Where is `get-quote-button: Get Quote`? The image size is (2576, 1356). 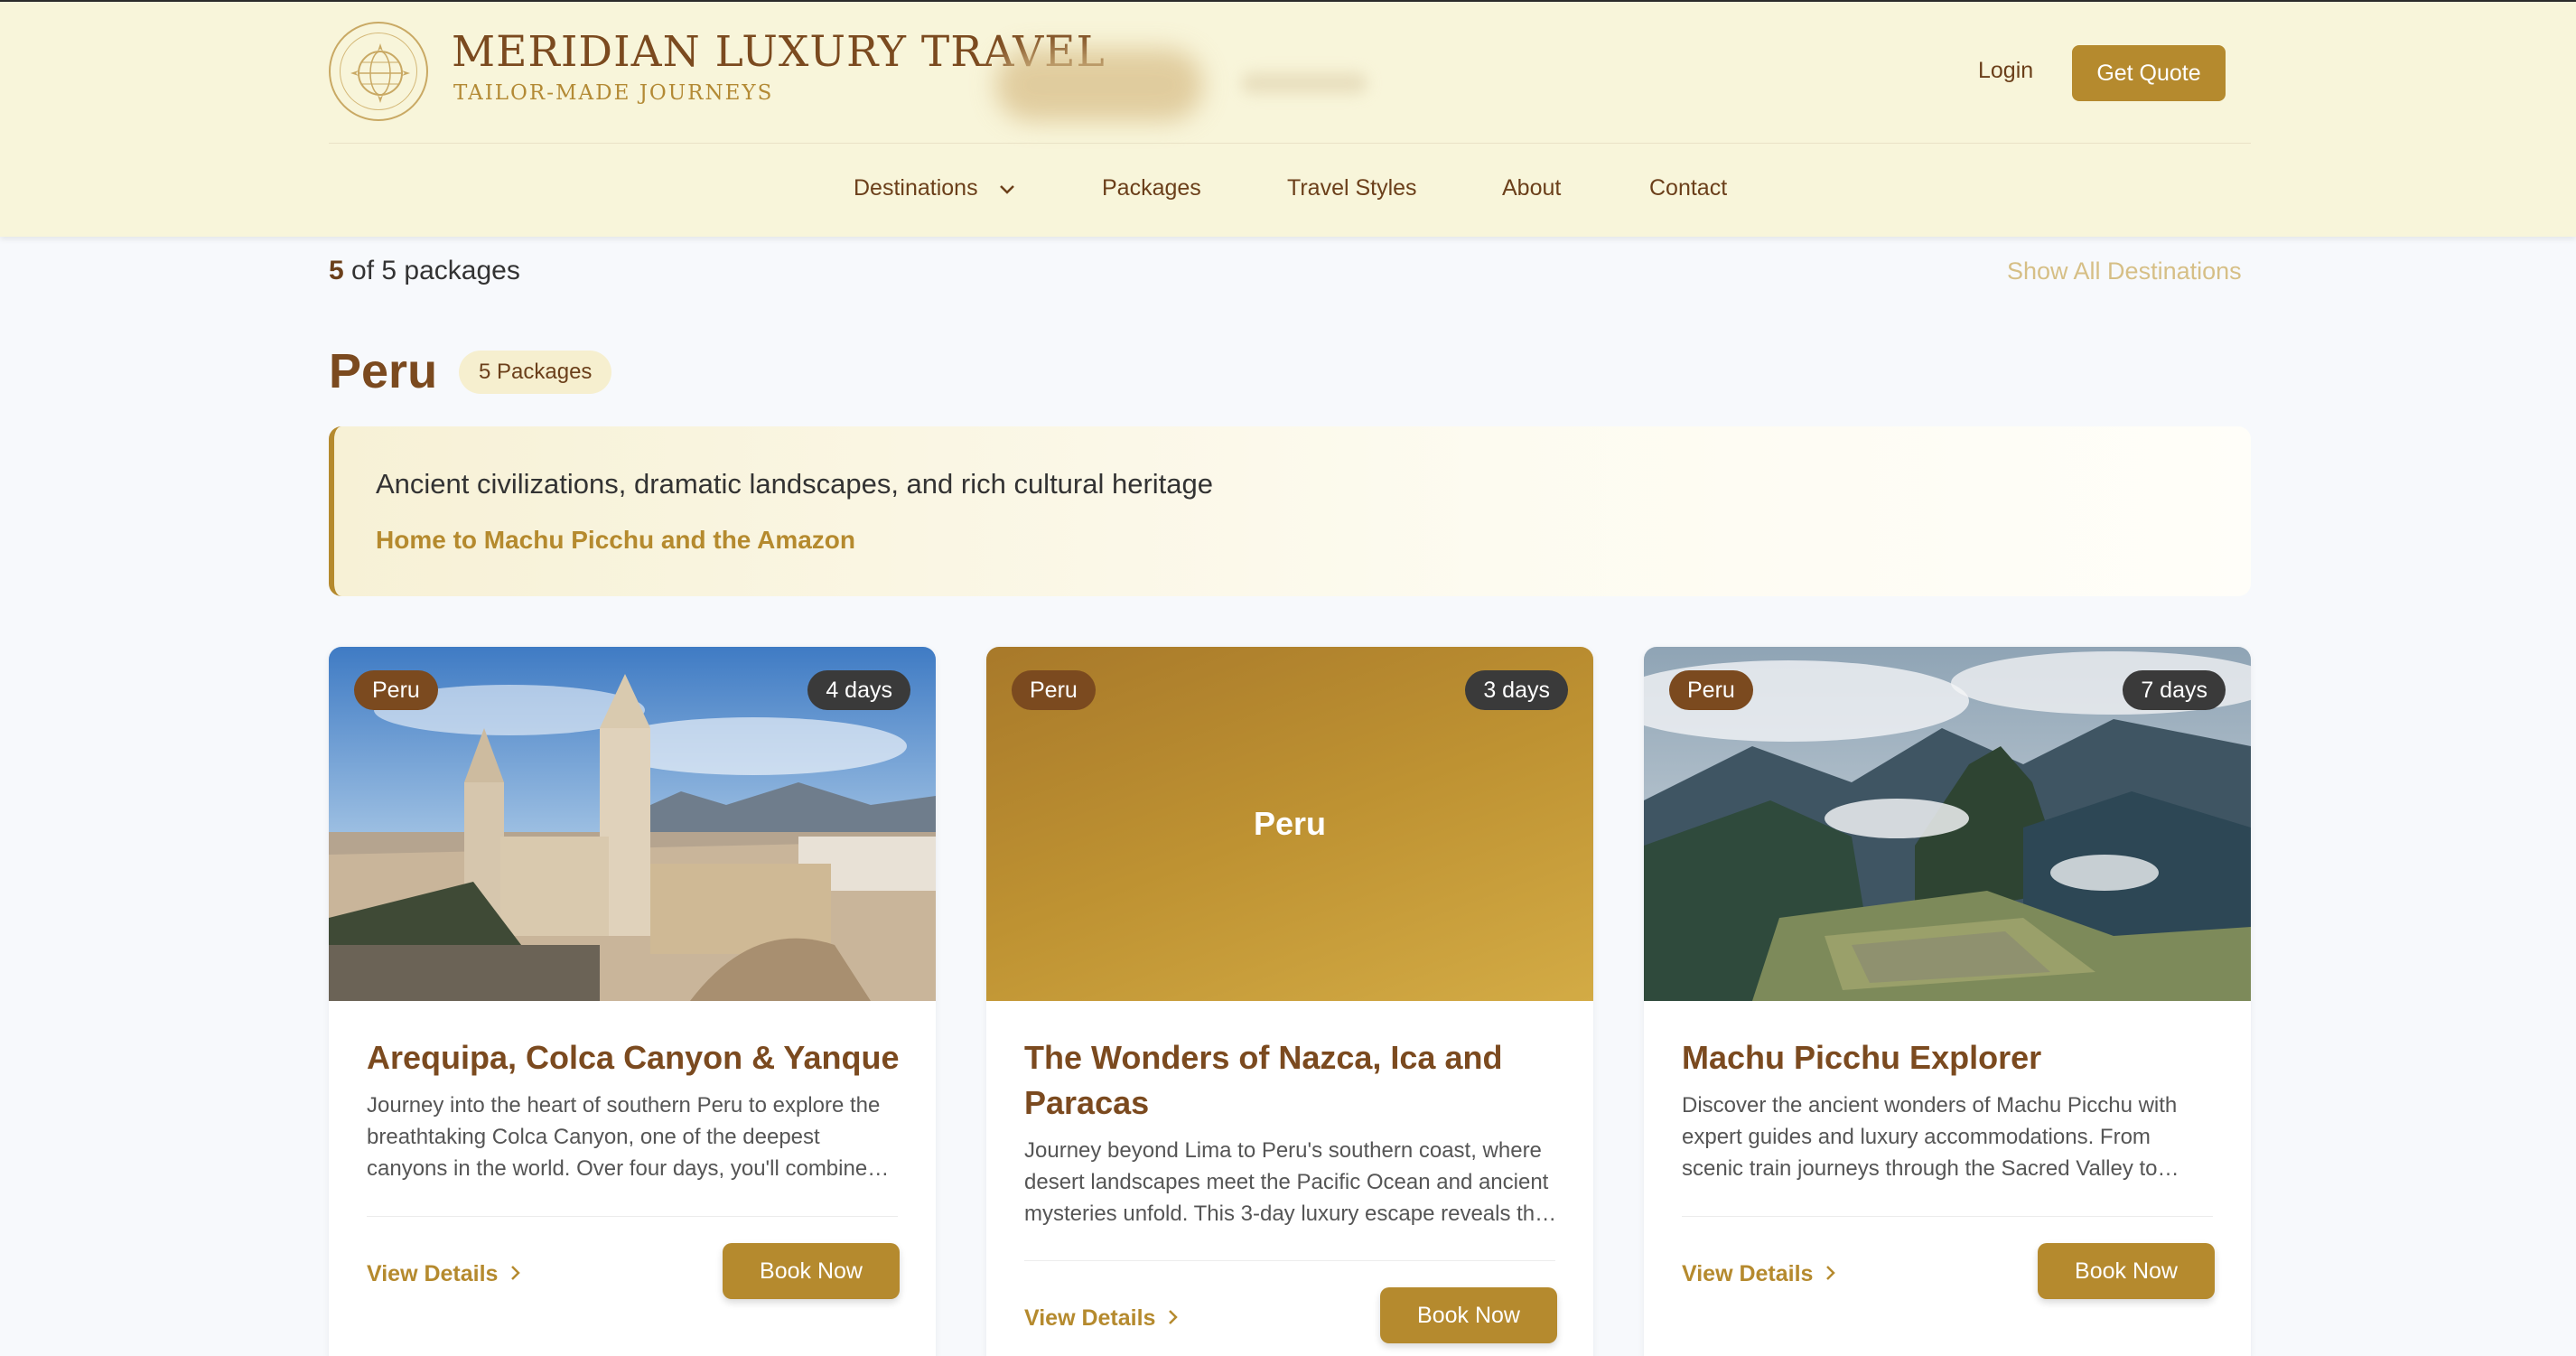
get-quote-button: Get Quote is located at coordinates (2149, 73).